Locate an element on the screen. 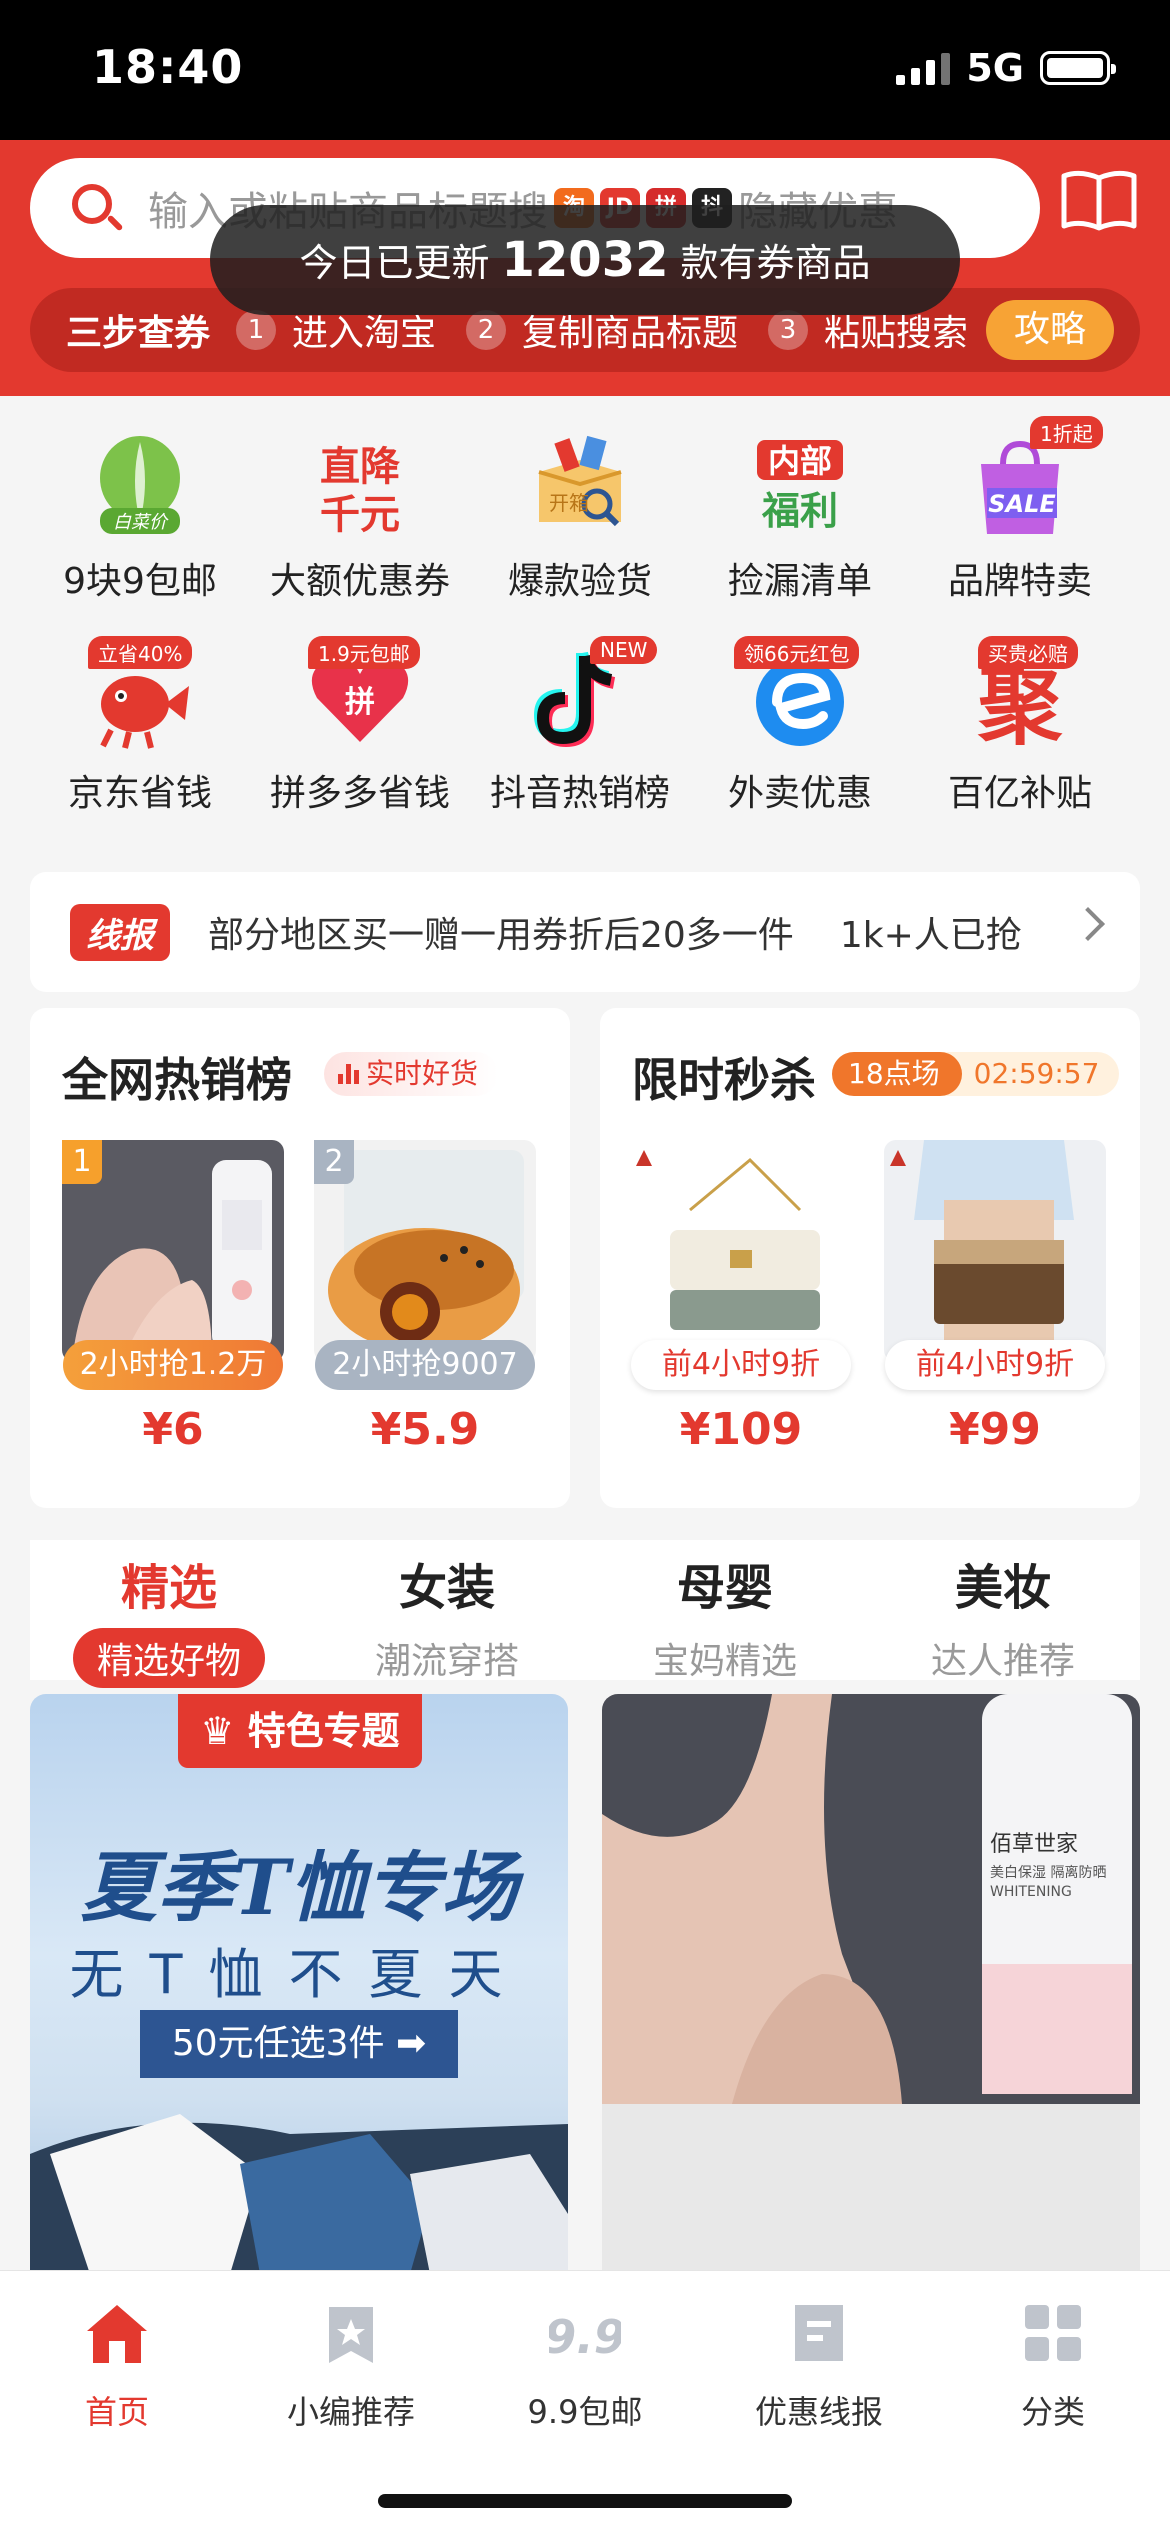  product-price: ¥5.9 is located at coordinates (425, 1429).